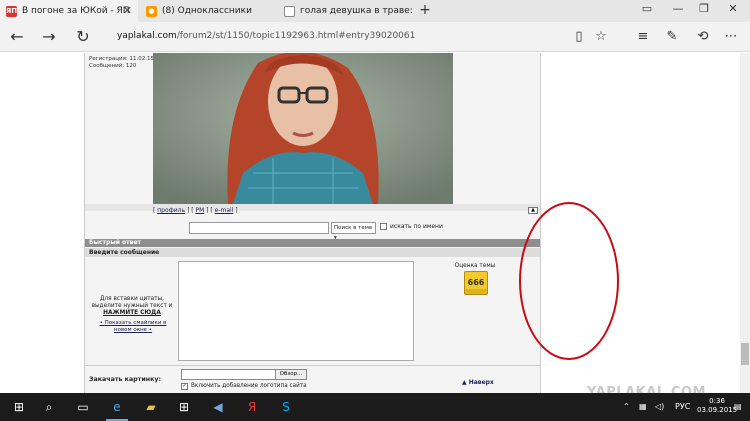 This screenshot has width=750, height=421. Describe the element at coordinates (682, 406) in the screenshot. I see `keyboard-language: РУС` at that location.